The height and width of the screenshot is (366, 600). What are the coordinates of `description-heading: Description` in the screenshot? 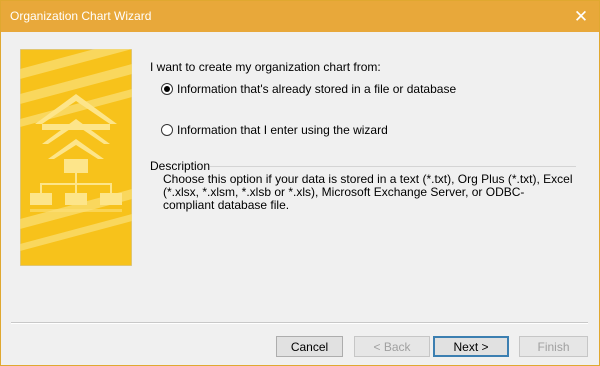 It's located at (180, 166).